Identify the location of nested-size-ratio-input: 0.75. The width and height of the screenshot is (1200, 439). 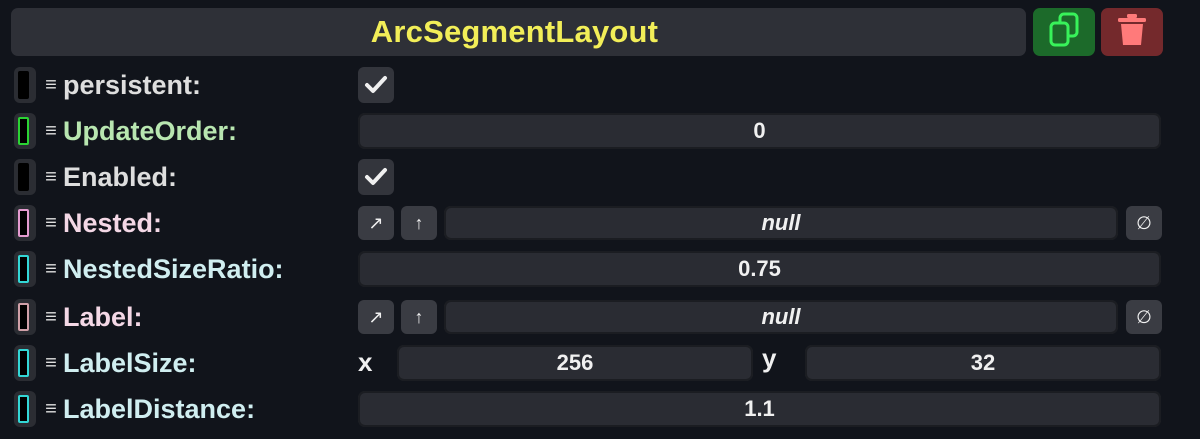
(759, 269).